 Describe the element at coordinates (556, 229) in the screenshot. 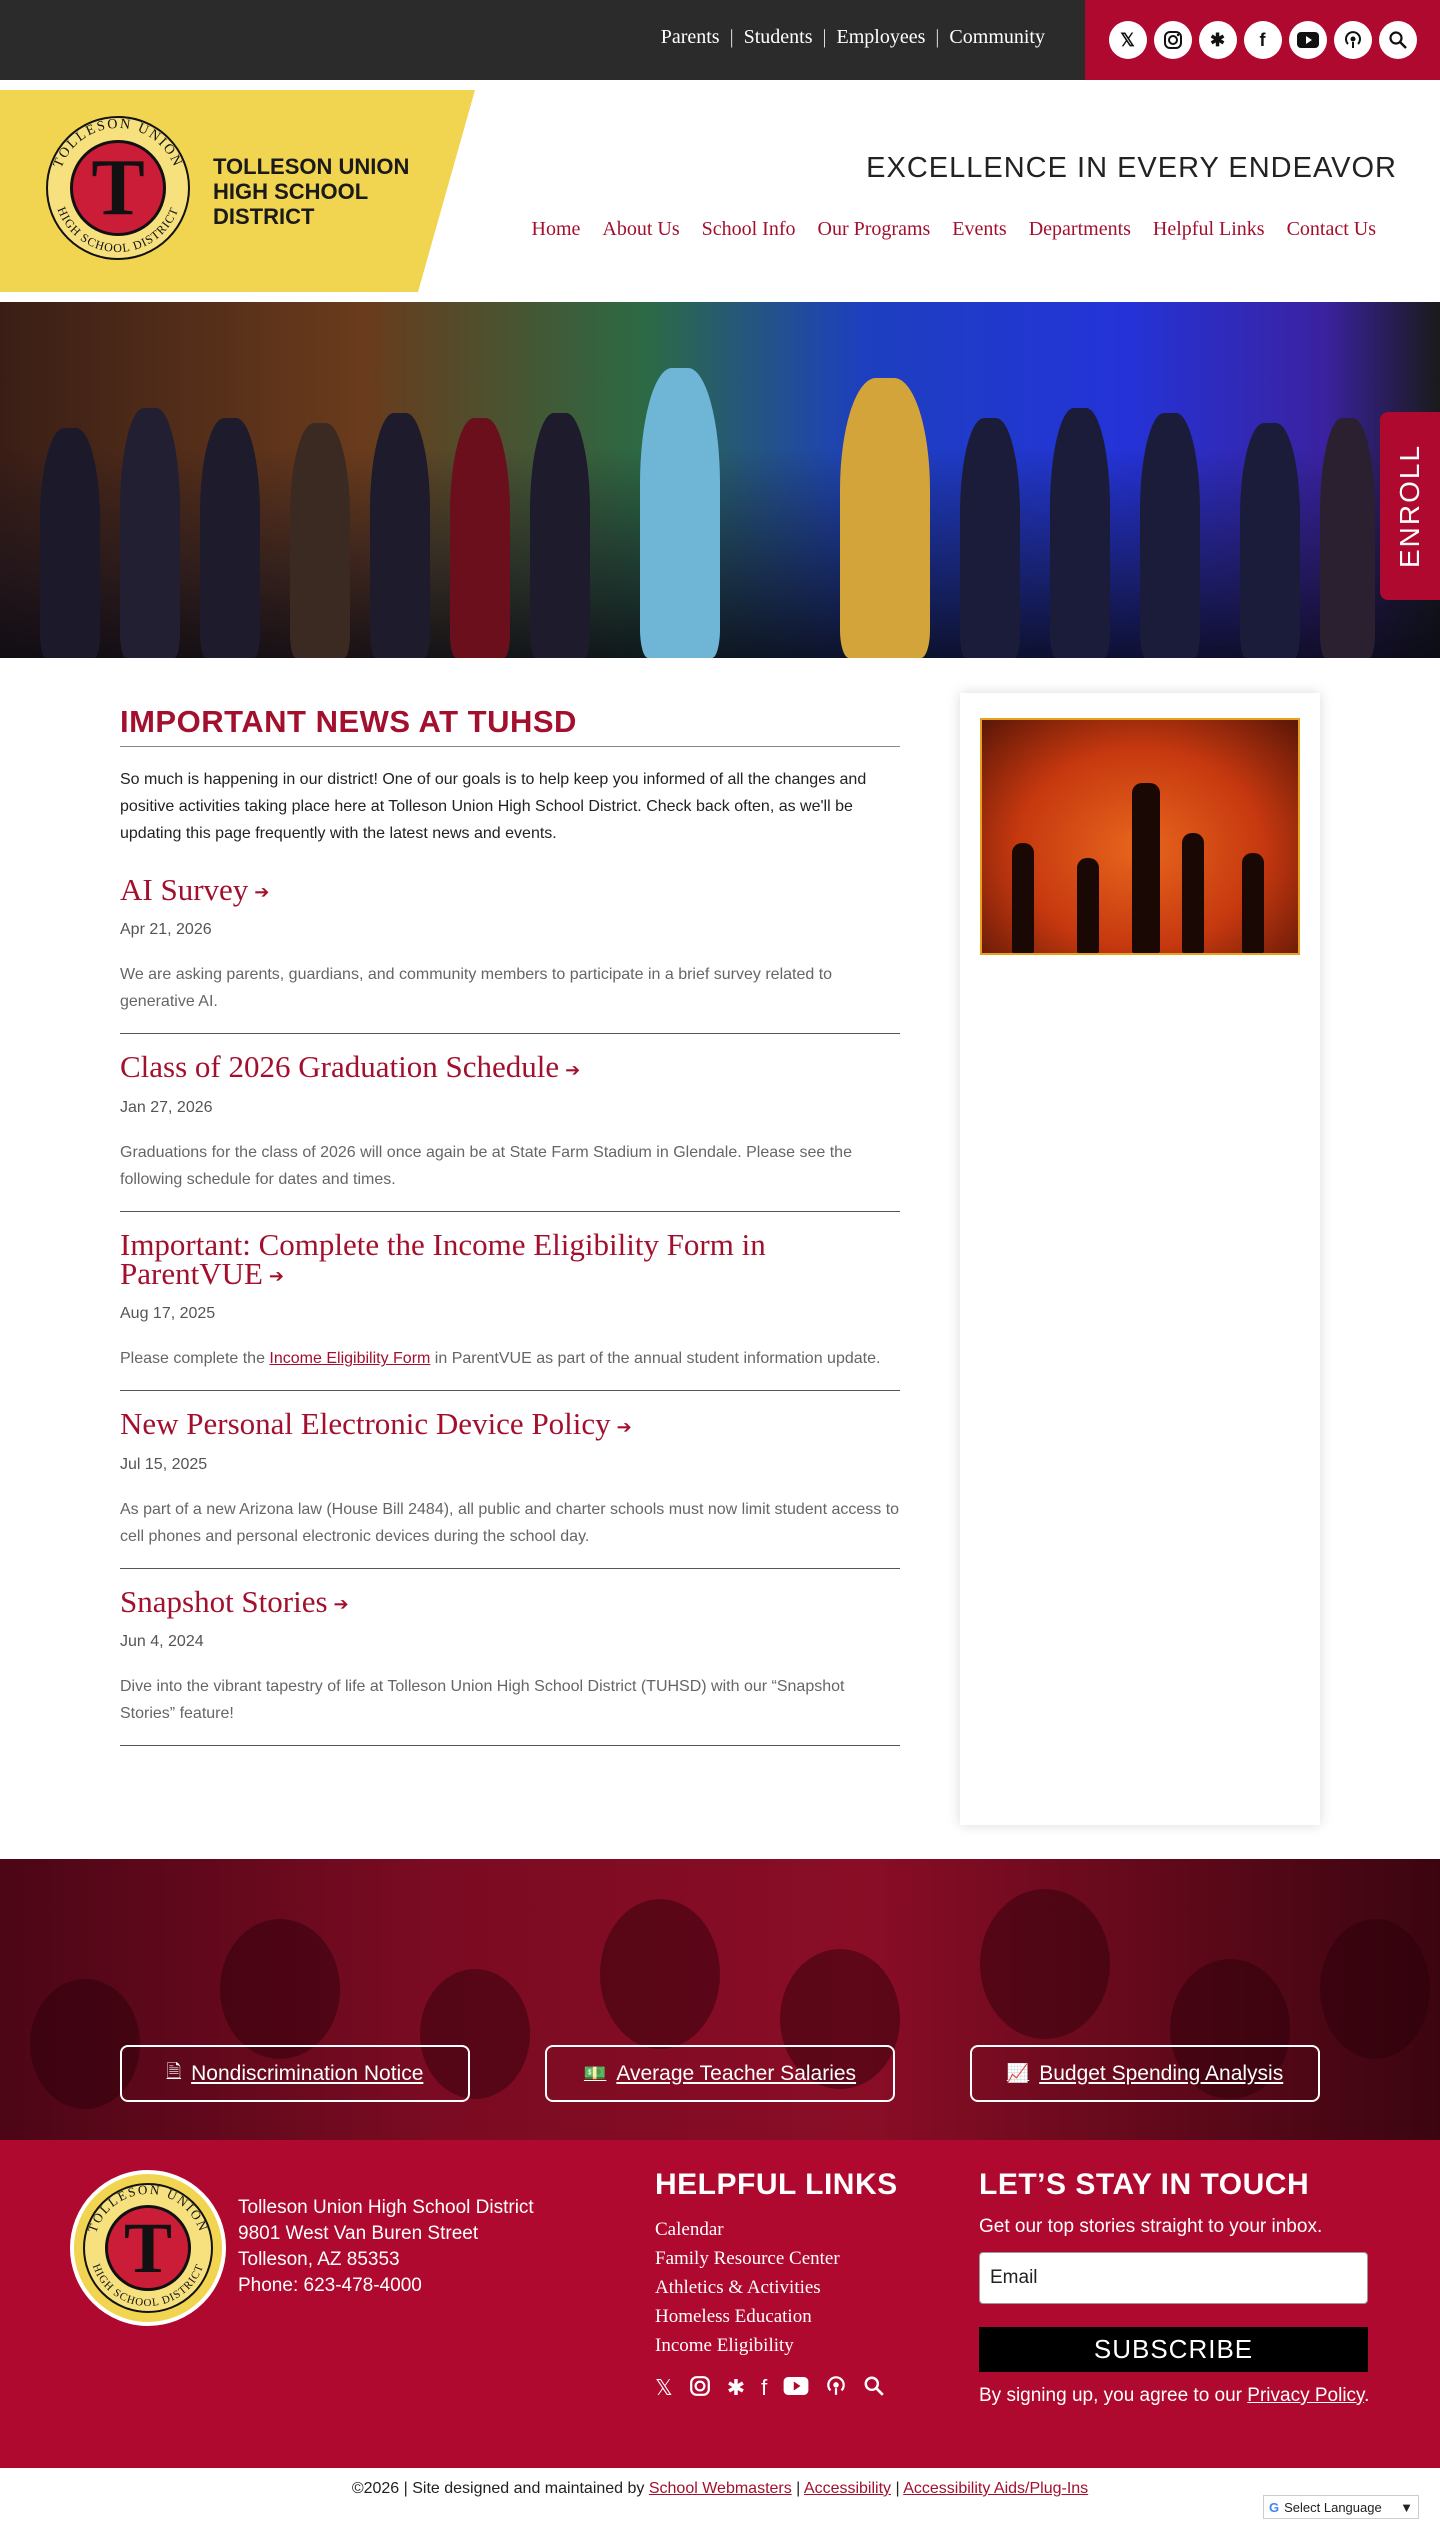

I see `nav-home: Home` at that location.